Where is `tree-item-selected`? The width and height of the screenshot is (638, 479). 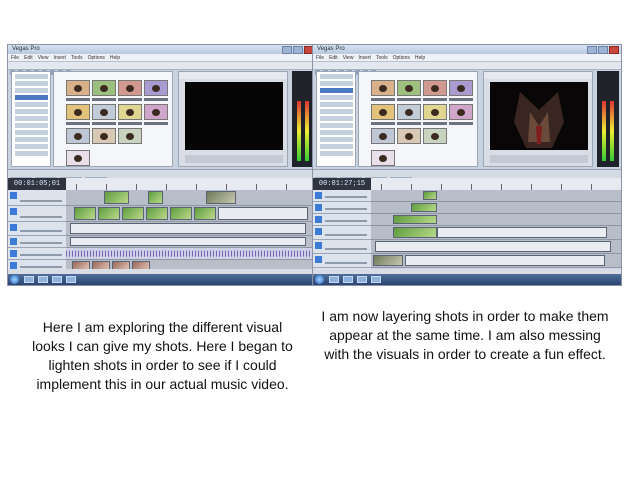 tree-item-selected is located at coordinates (336, 90).